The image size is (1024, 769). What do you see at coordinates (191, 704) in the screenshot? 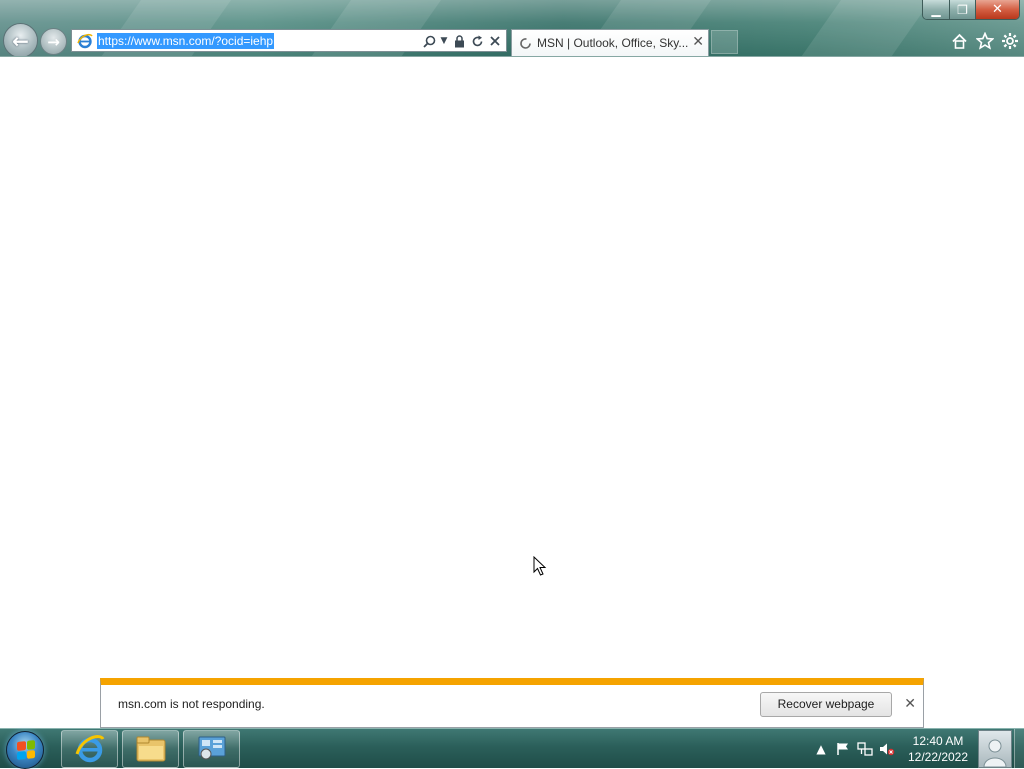
I see `notification-message: msn.com is not responding.` at bounding box center [191, 704].